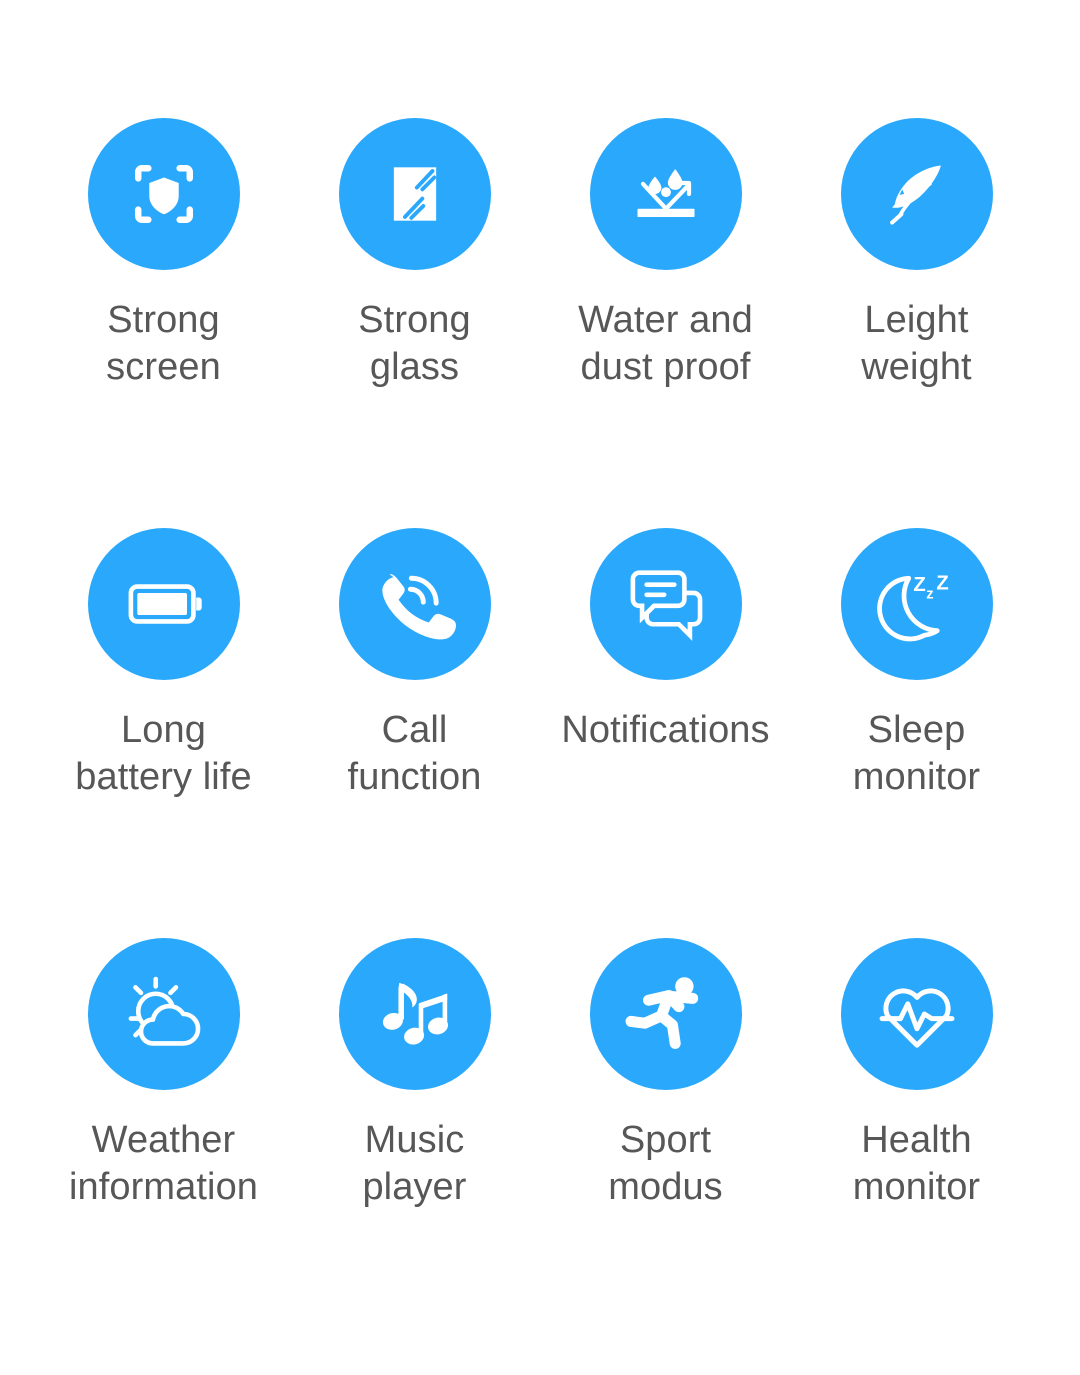 The height and width of the screenshot is (1375, 1080). I want to click on music-notes-icon, so click(415, 1013).